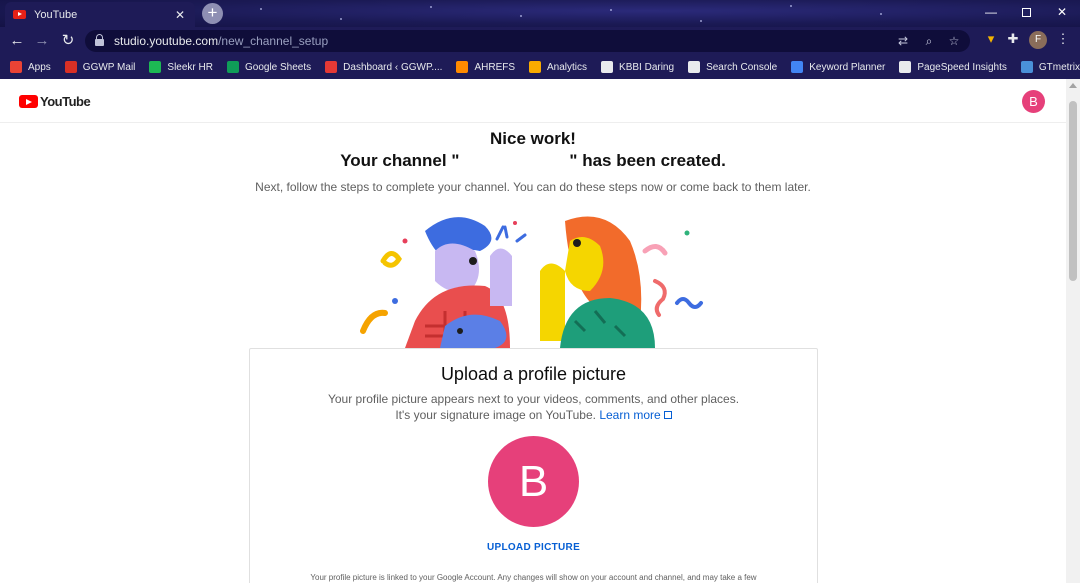  Describe the element at coordinates (109, 67) in the screenshot. I see `bookmark-label: GGWP Mail` at that location.